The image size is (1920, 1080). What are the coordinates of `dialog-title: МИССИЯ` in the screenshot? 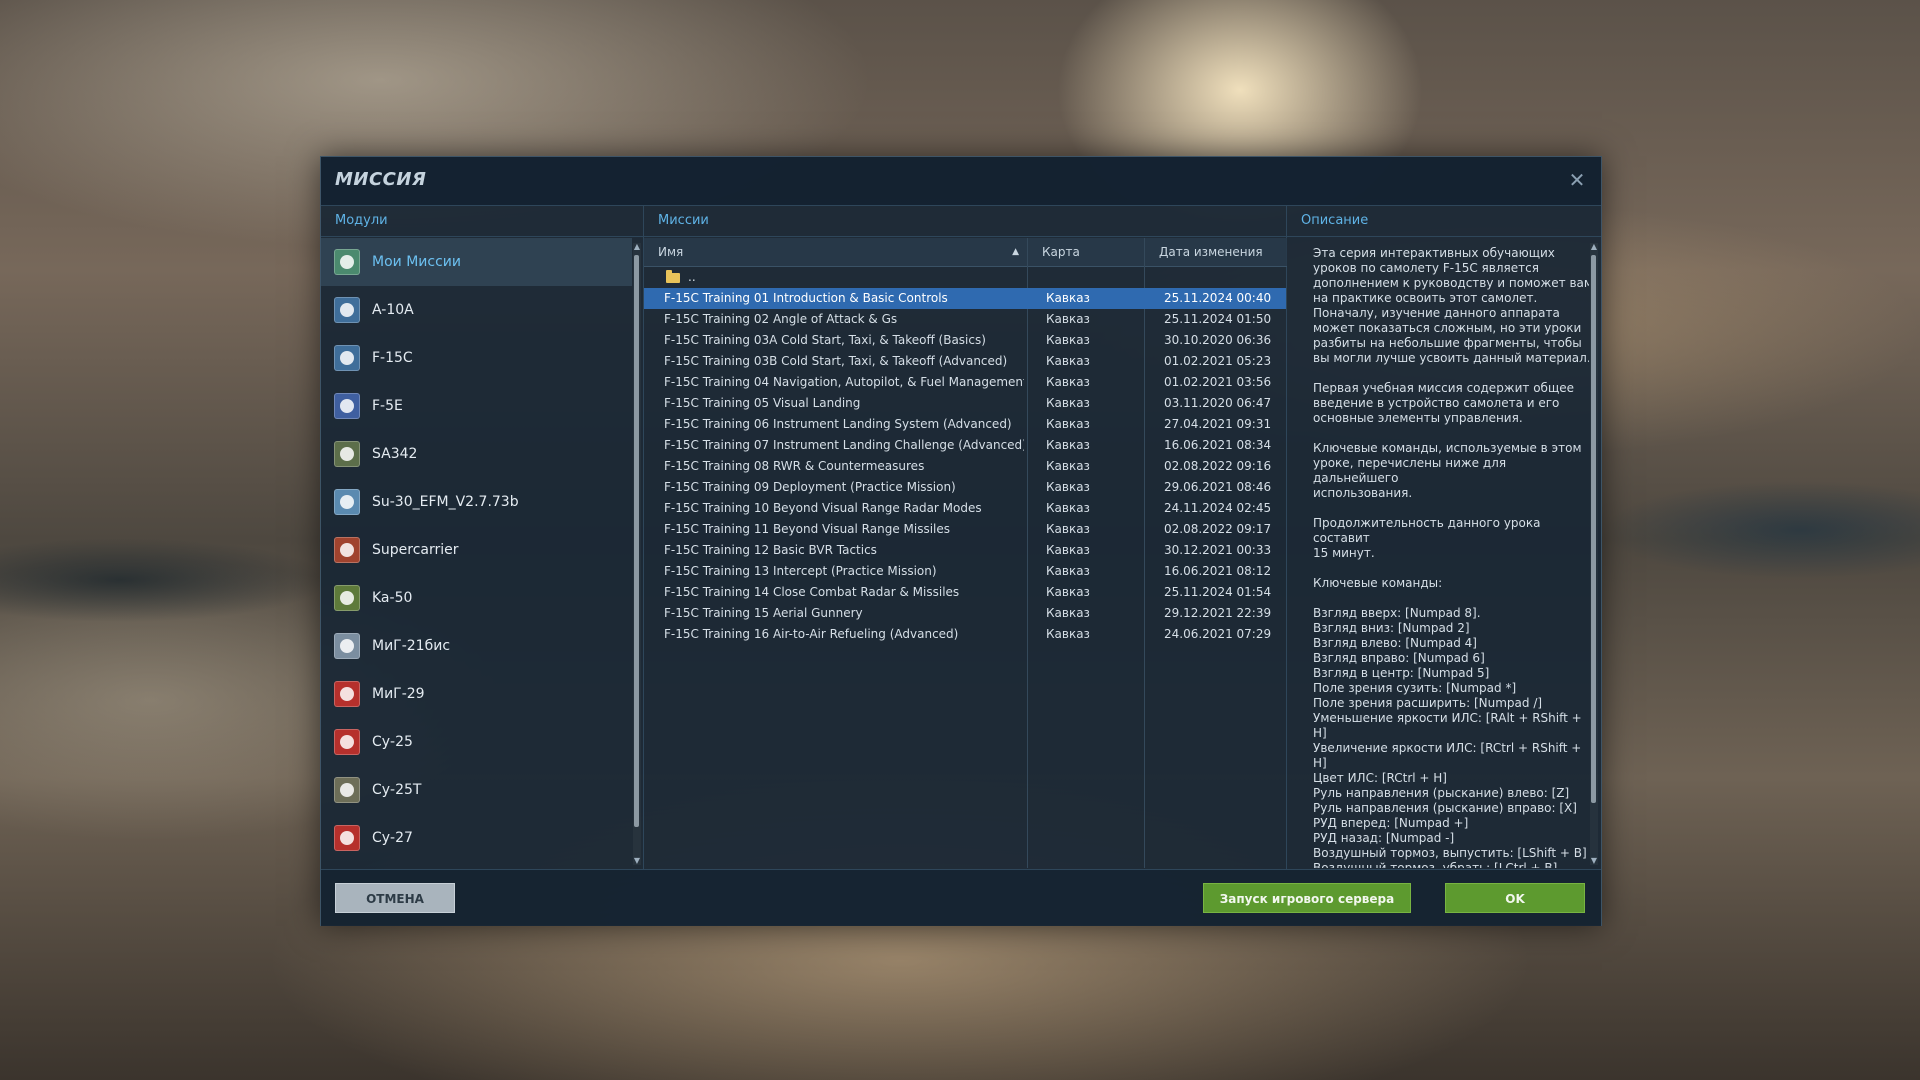 It's located at (380, 179).